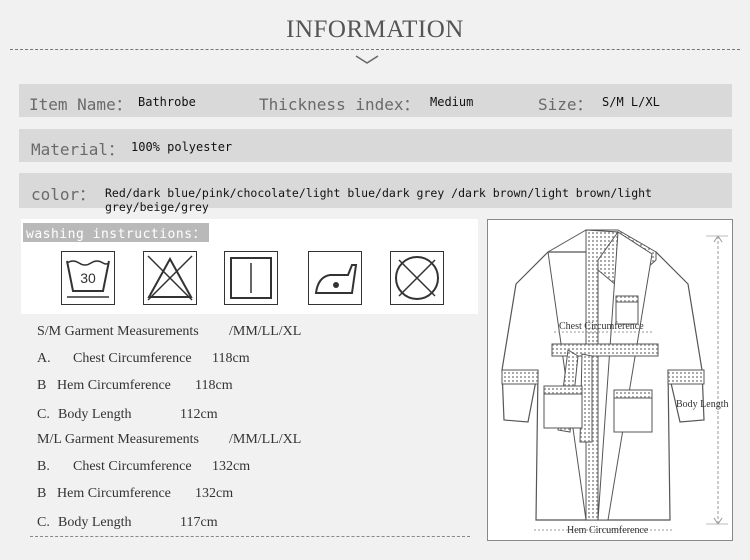 Image resolution: width=750 pixels, height=560 pixels. What do you see at coordinates (199, 522) in the screenshot?
I see `ml-length-value: 117cm` at bounding box center [199, 522].